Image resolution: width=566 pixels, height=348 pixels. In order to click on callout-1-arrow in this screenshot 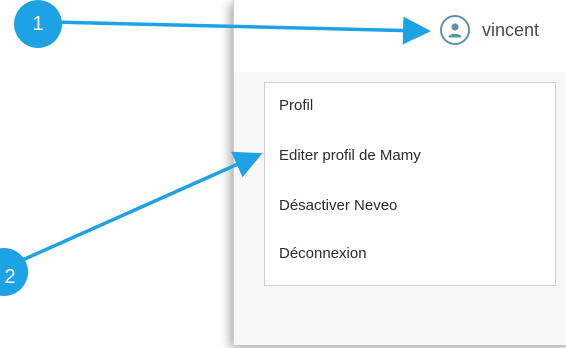, I will do `click(241, 30)`.